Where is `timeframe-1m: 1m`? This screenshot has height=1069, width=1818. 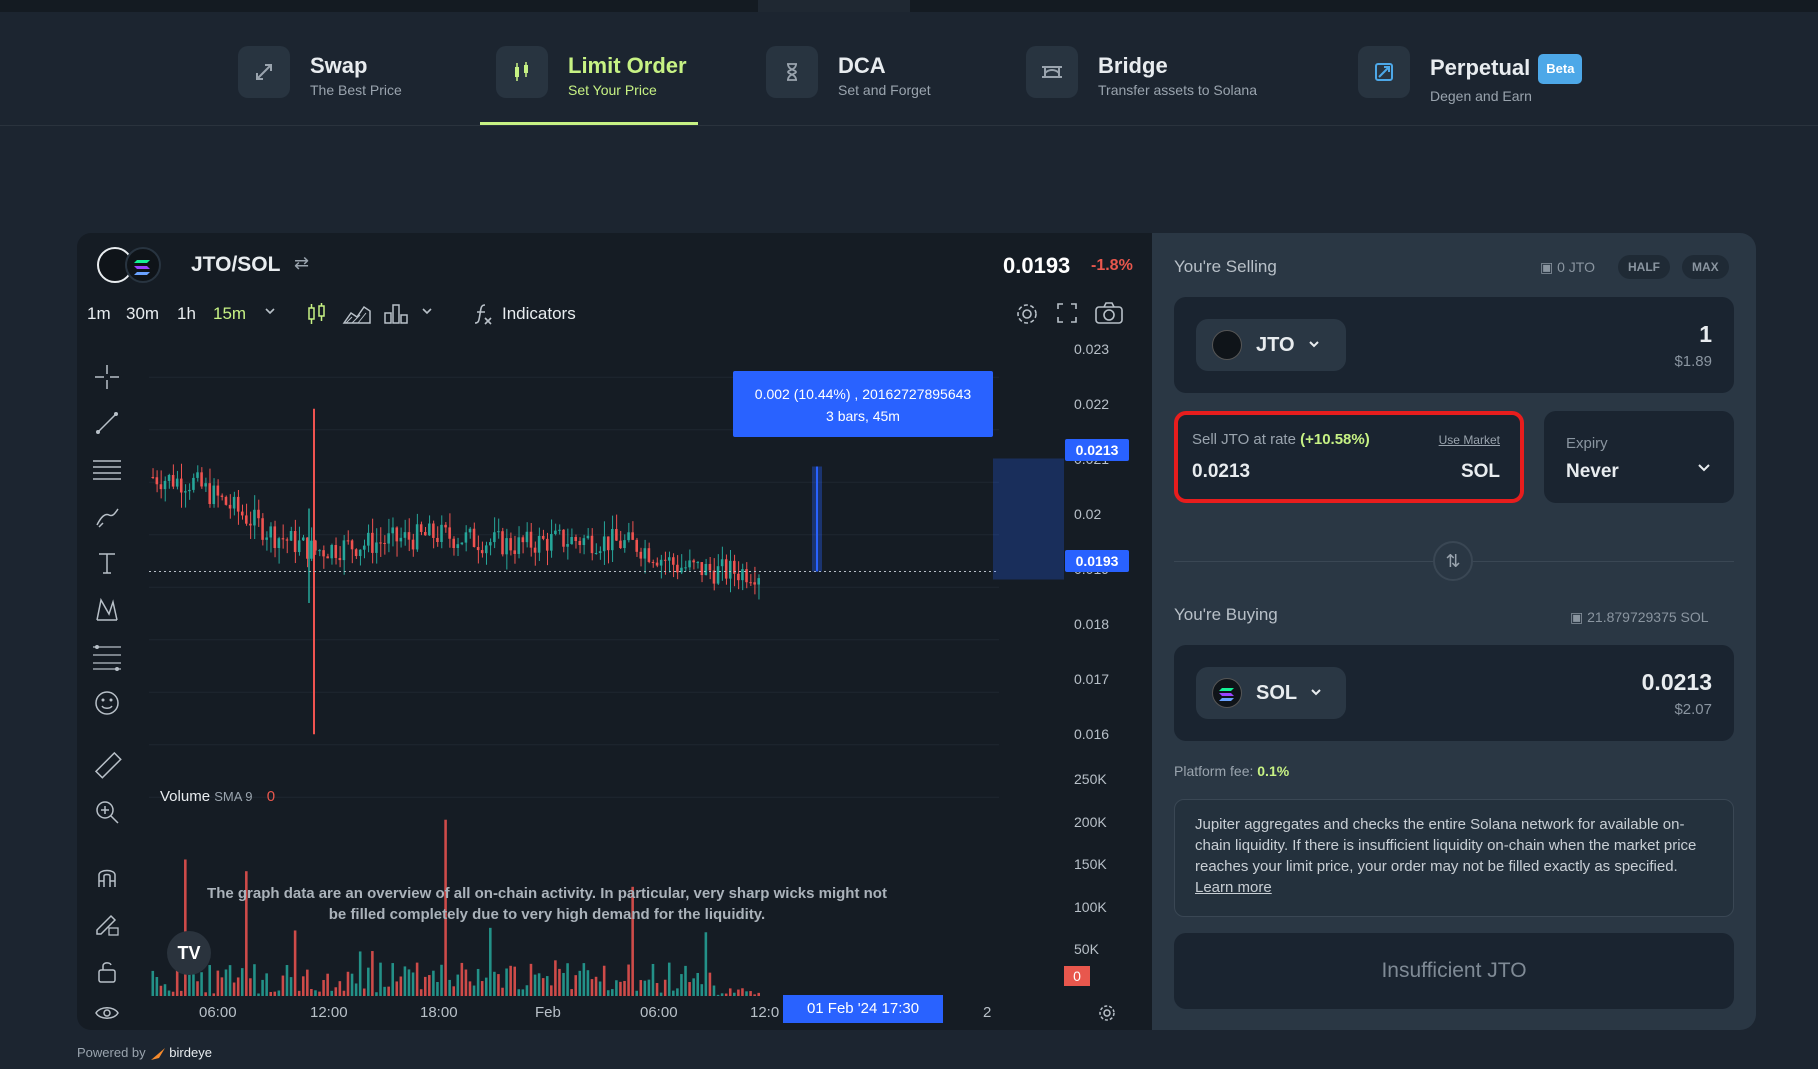 timeframe-1m: 1m is located at coordinates (99, 314).